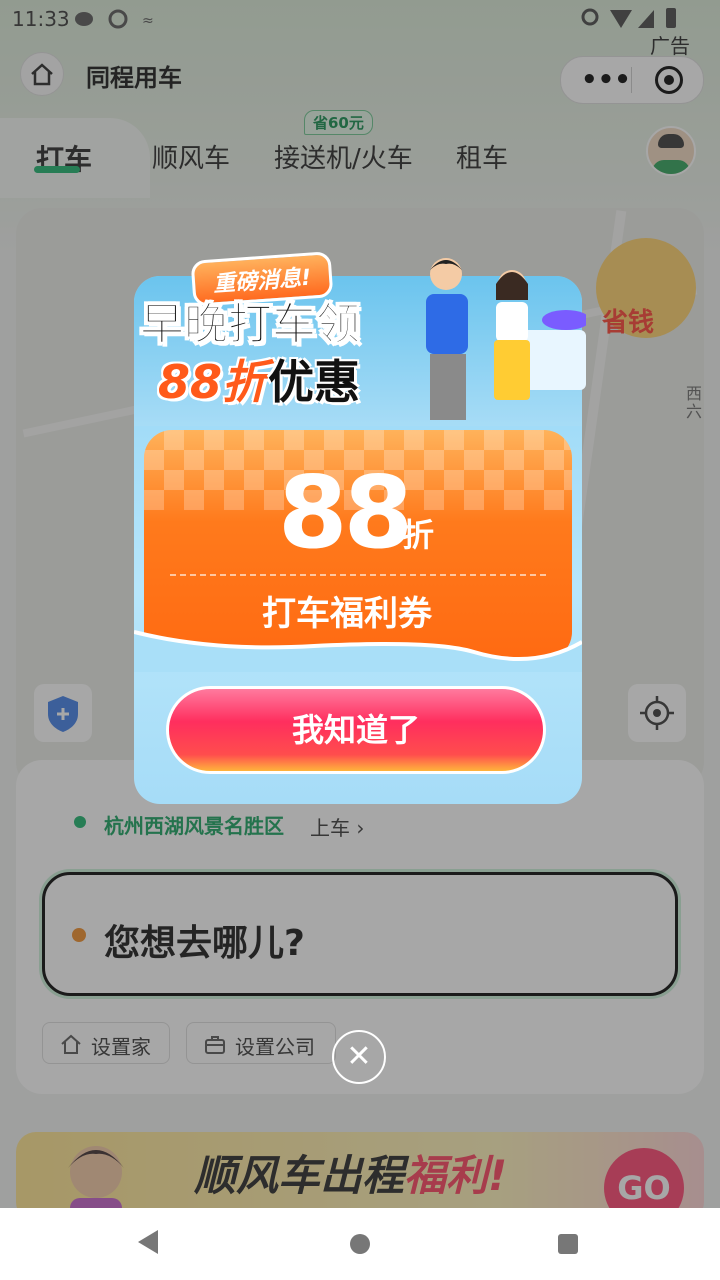 The width and height of the screenshot is (720, 1280). Describe the element at coordinates (250, 325) in the screenshot. I see `popup-headline-1: 早晚打车领` at that location.